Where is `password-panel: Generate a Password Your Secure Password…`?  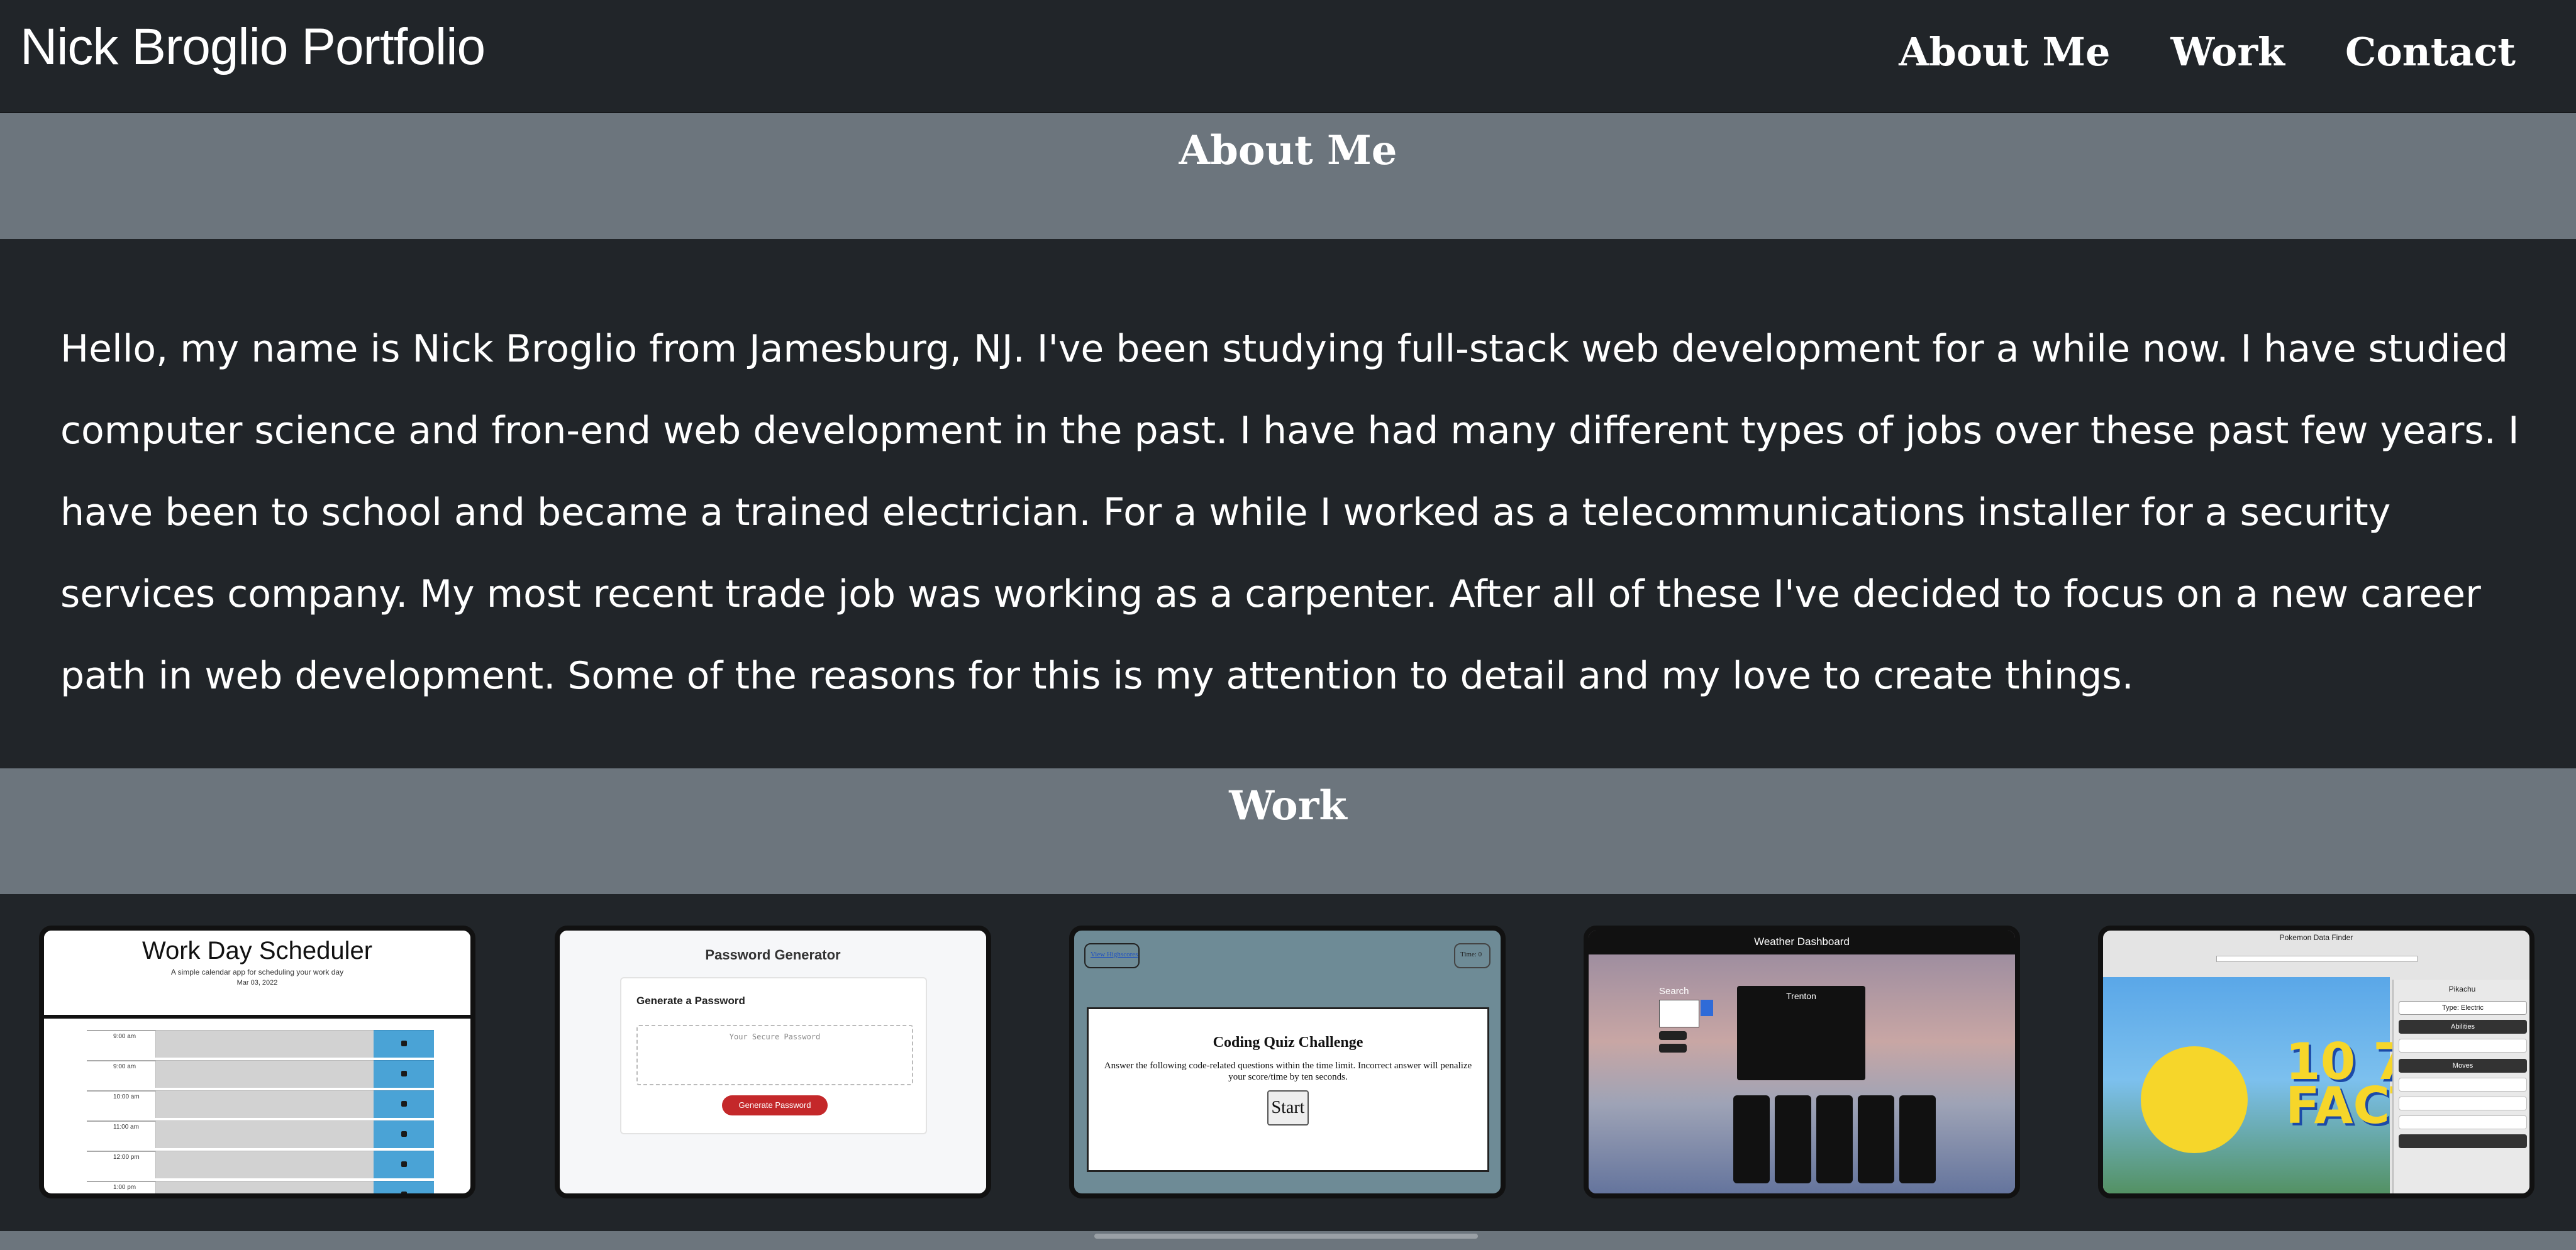
password-panel: Generate a Password Your Secure Password… is located at coordinates (773, 1055).